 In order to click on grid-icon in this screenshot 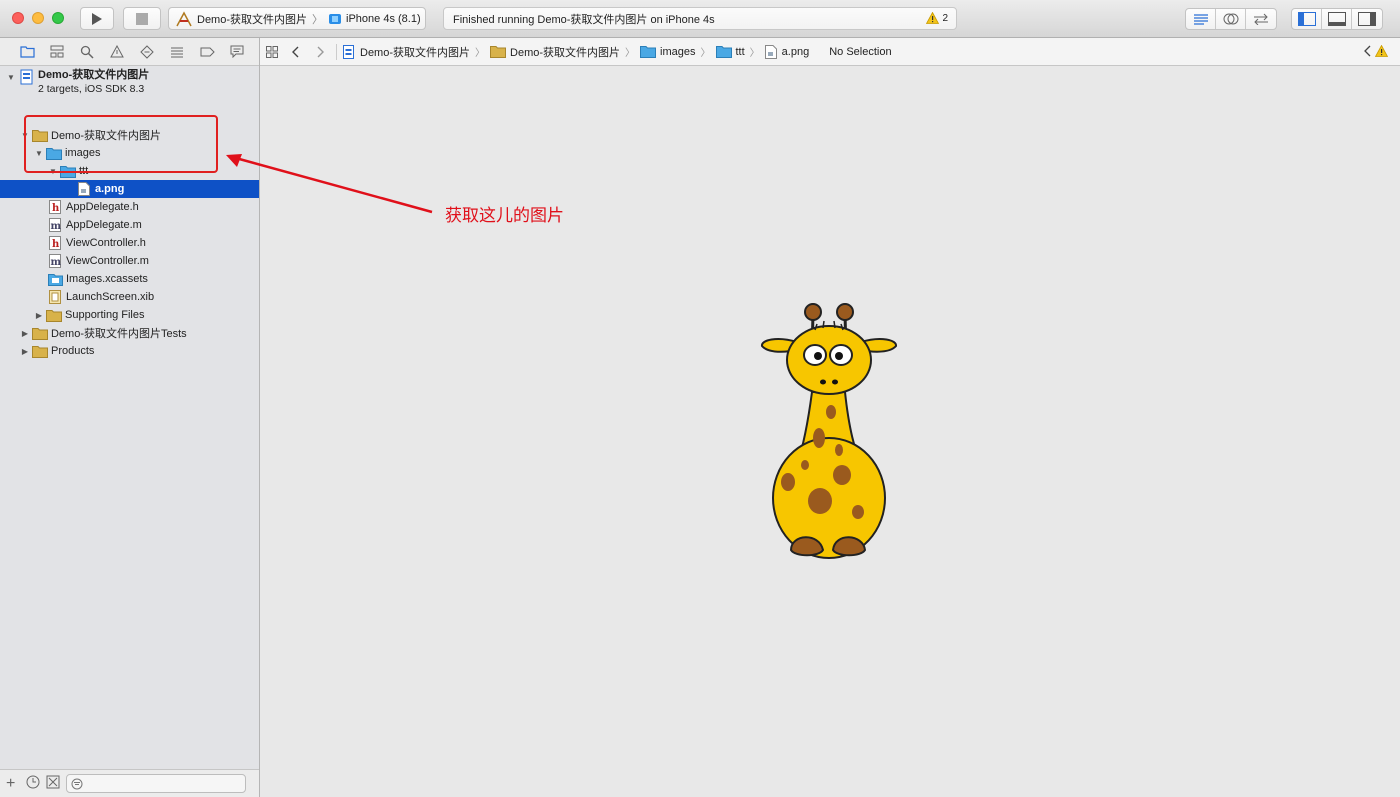, I will do `click(272, 51)`.